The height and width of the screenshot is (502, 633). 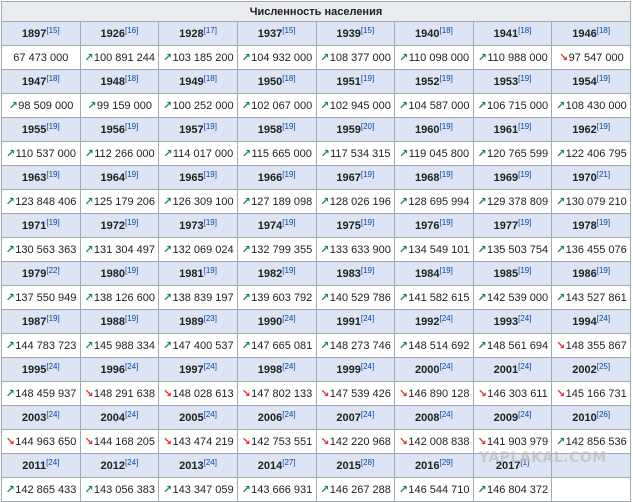 What do you see at coordinates (584, 33) in the screenshot?
I see `year-label: 1946` at bounding box center [584, 33].